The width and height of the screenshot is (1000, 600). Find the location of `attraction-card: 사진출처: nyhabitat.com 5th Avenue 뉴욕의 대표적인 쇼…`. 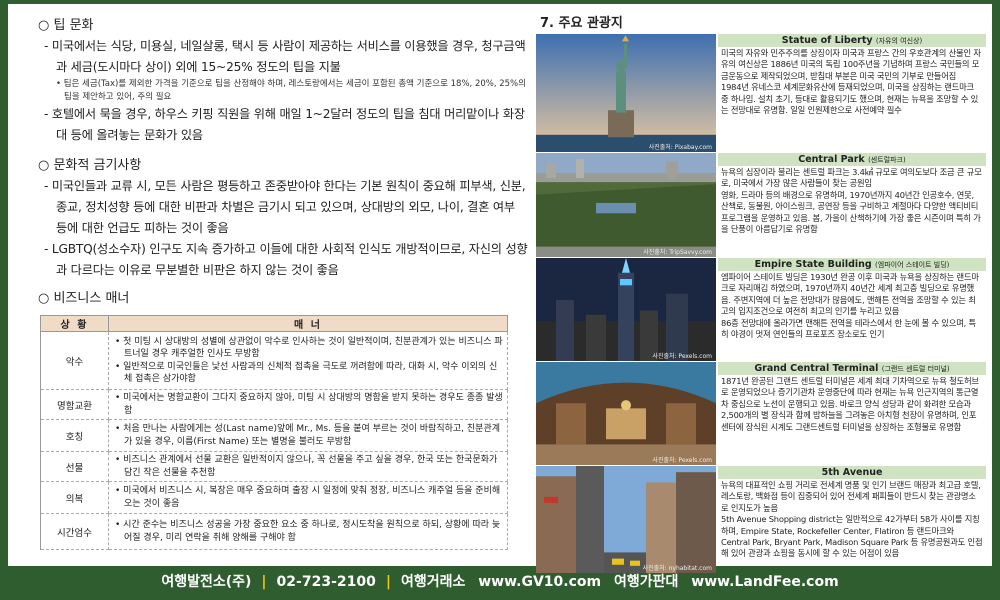

attraction-card: 사진출처: nyhabitat.com 5th Avenue 뉴욕의 대표적인 쇼… is located at coordinates (761, 519).